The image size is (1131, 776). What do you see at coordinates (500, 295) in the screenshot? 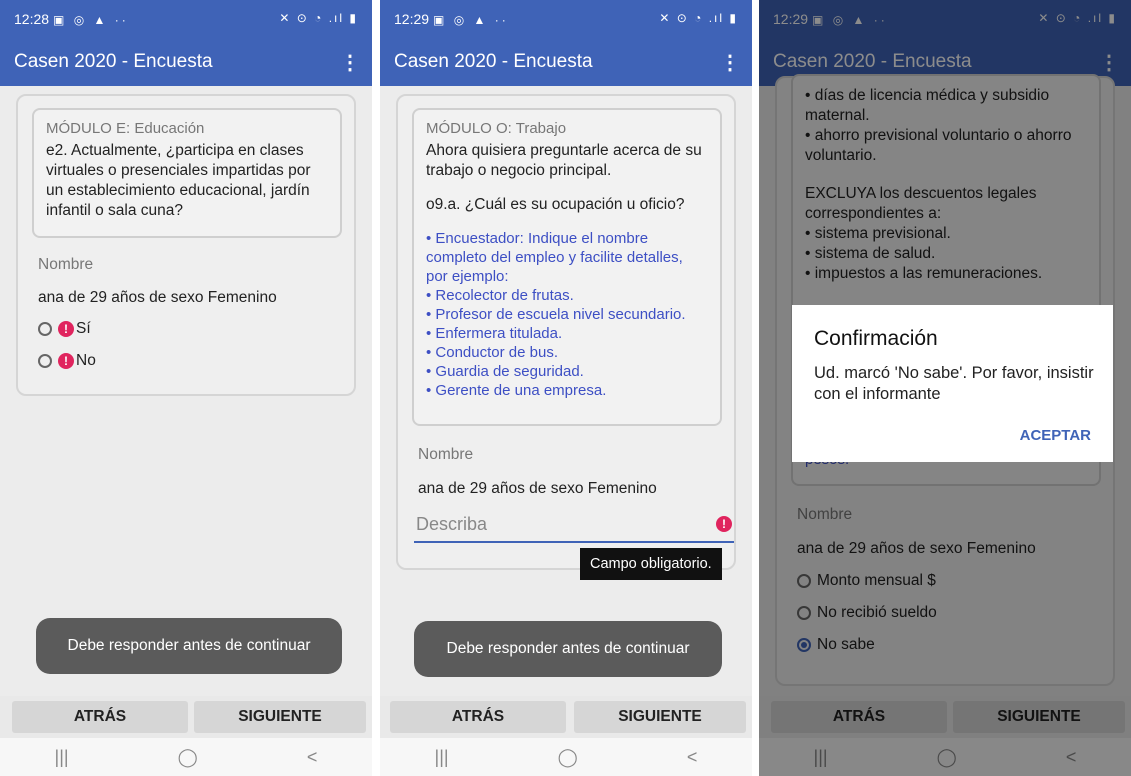
I see `hint-line: • Recolector de frutas.` at bounding box center [500, 295].